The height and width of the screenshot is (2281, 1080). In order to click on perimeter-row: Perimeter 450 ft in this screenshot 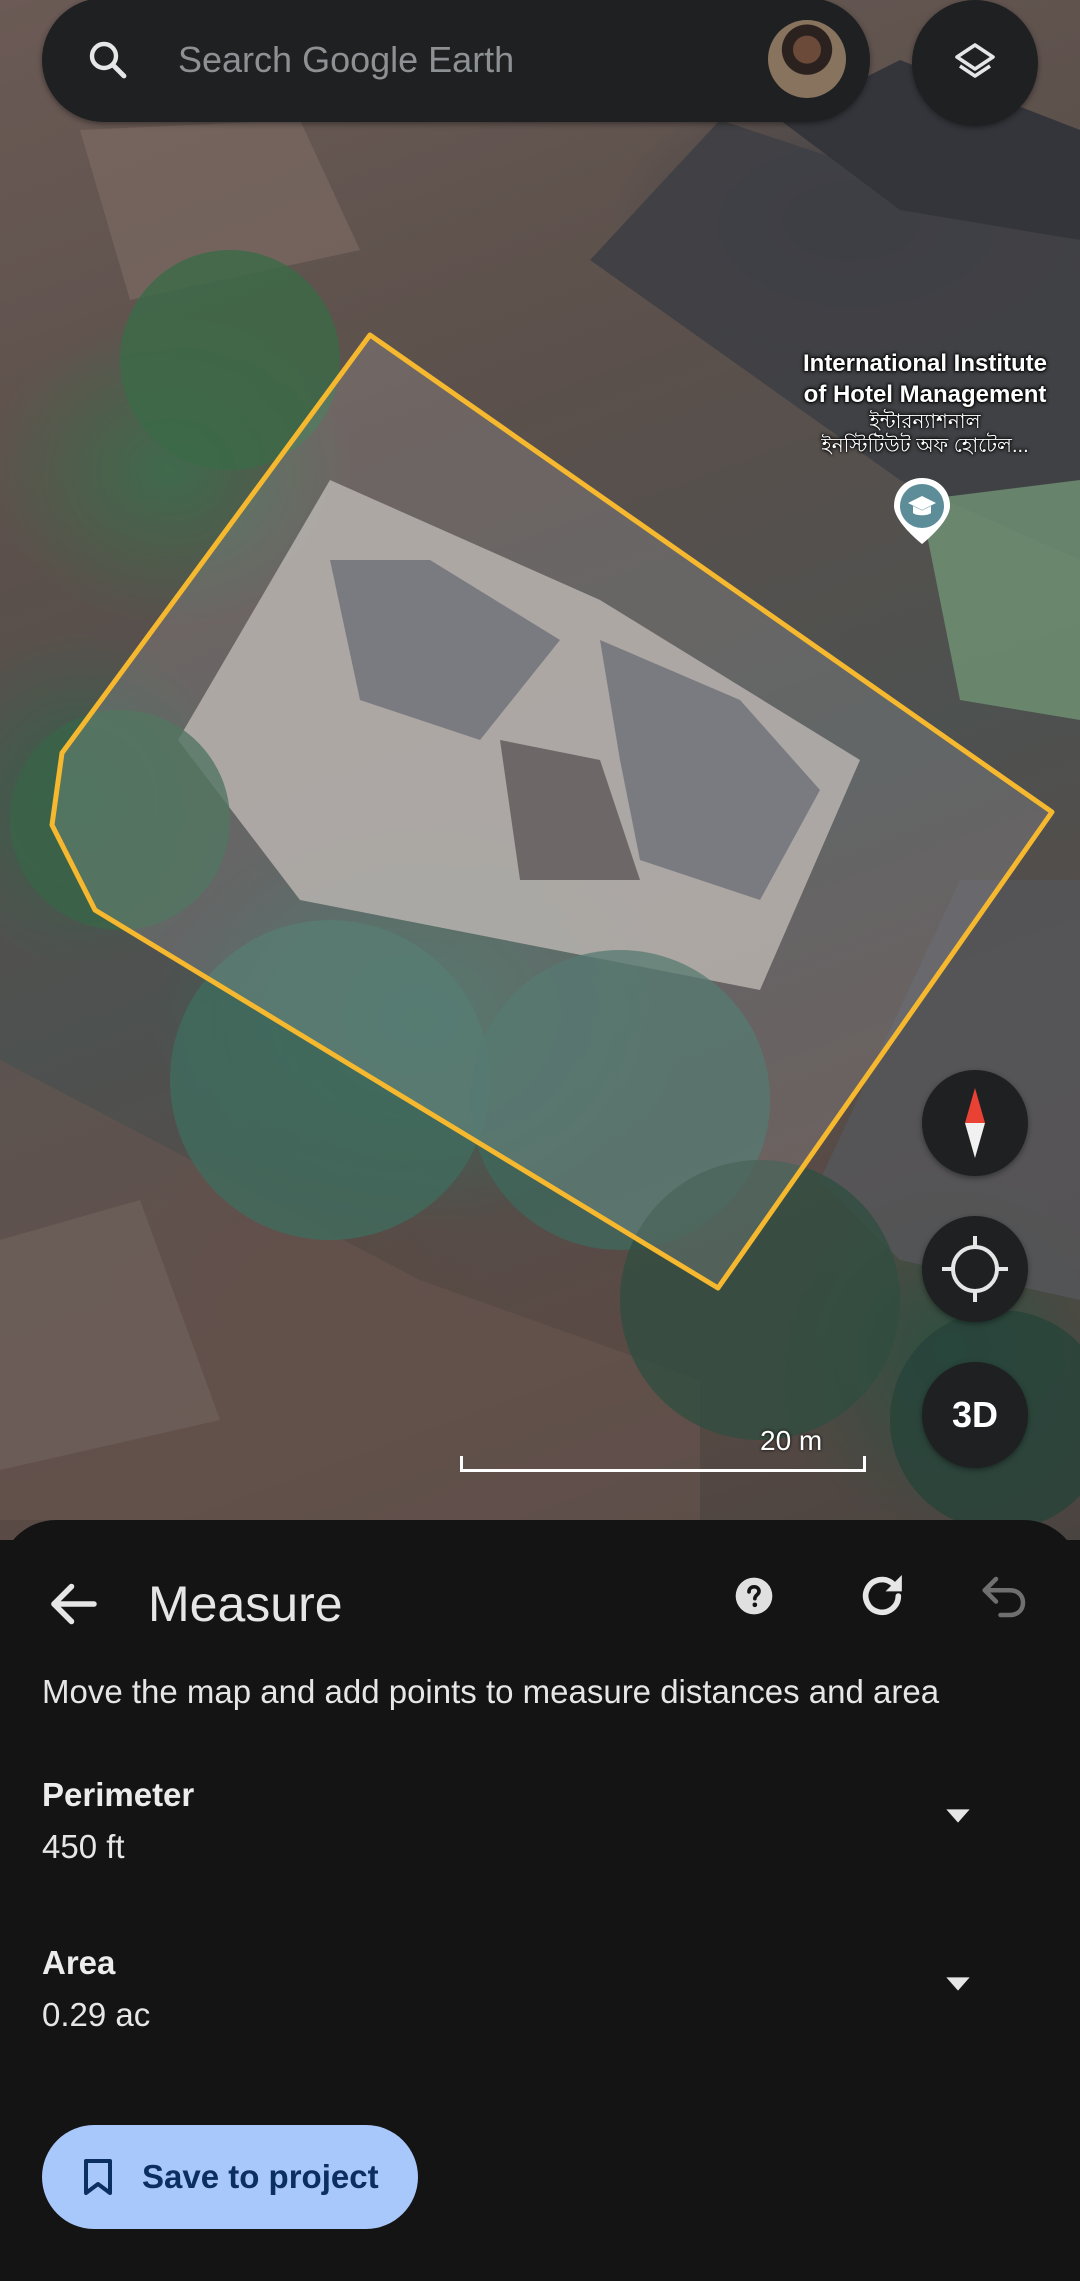, I will do `click(542, 1829)`.